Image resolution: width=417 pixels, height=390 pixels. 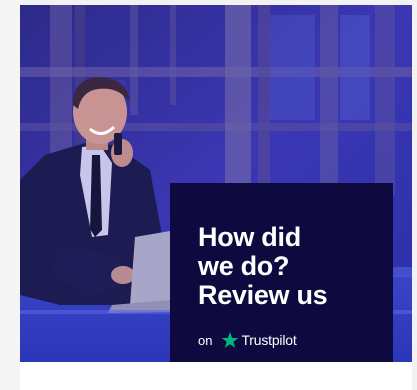 I want to click on trustpilot-brand: Trustpilot, so click(x=269, y=340).